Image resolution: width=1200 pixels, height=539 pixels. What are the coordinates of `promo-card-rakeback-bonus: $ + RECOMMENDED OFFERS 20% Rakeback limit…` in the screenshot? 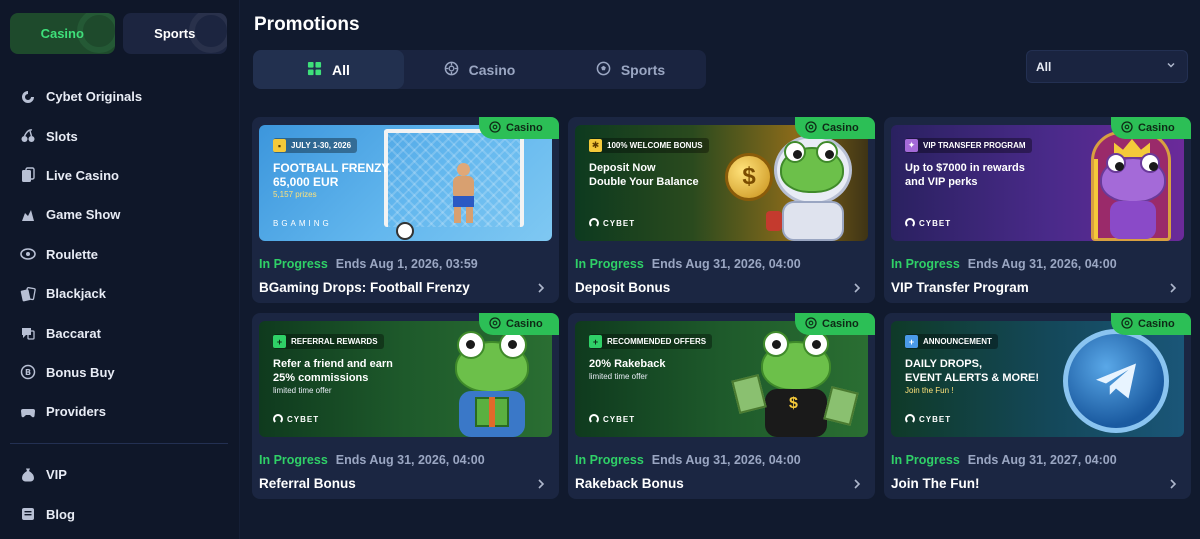 It's located at (721, 406).